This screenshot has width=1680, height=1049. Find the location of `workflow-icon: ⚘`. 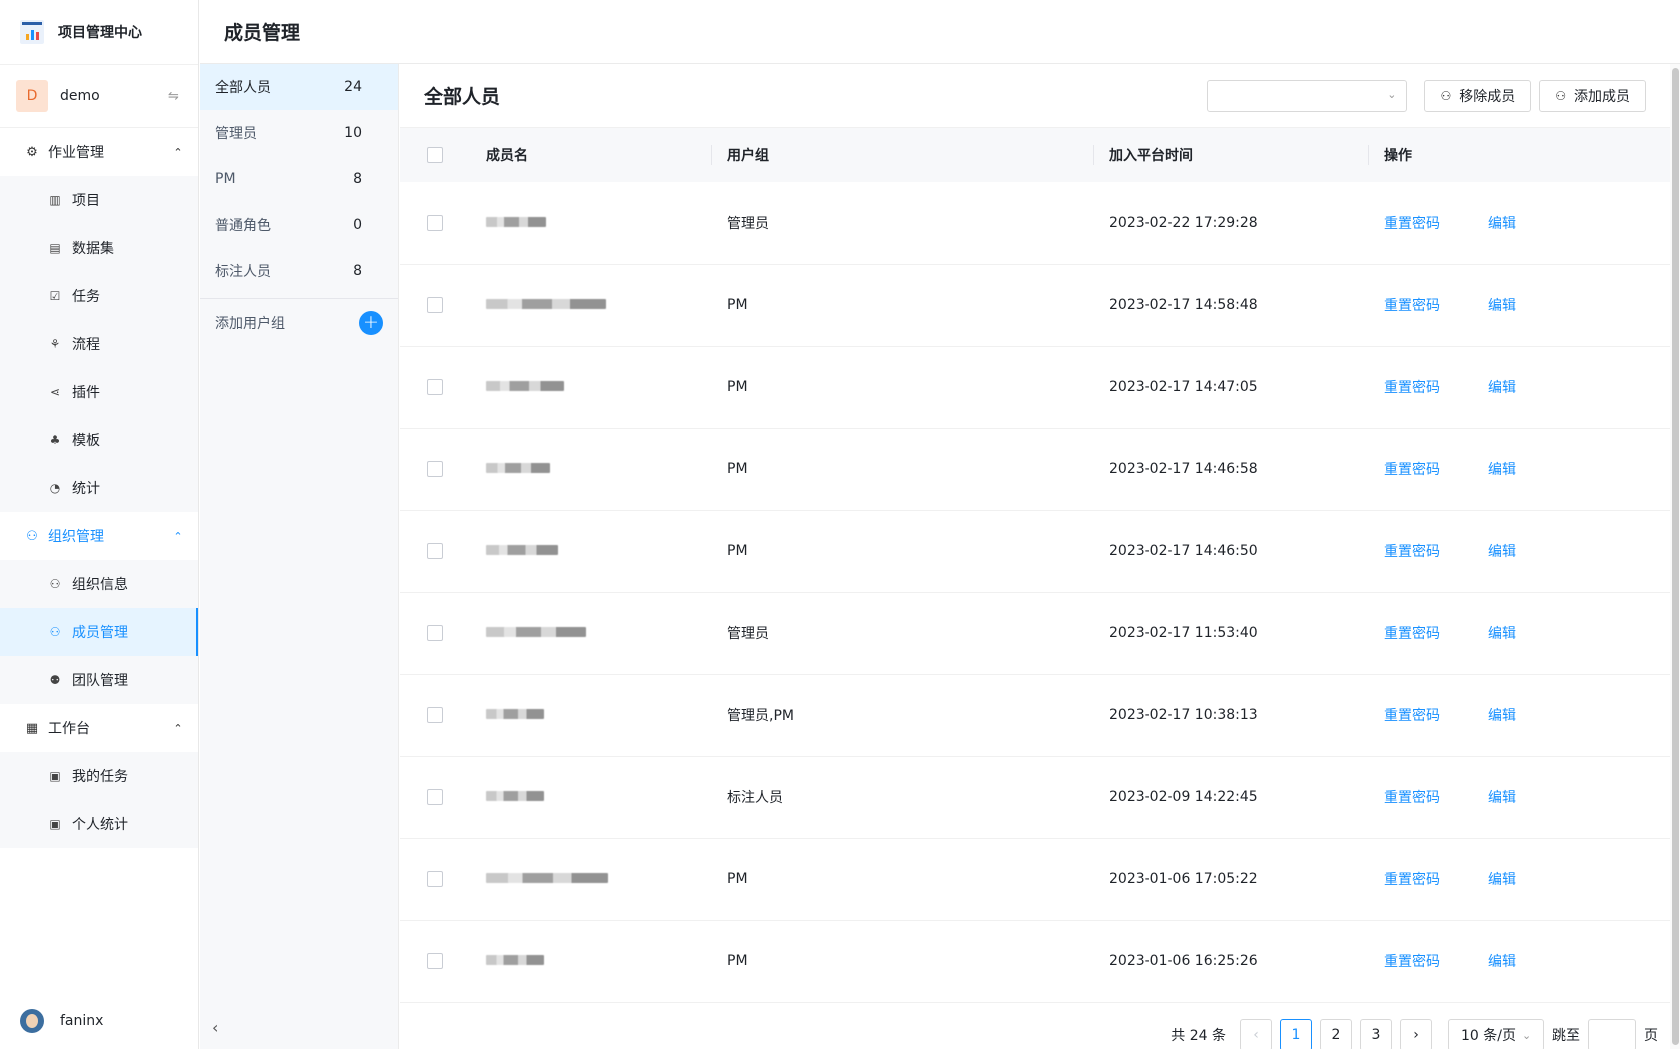

workflow-icon: ⚘ is located at coordinates (55, 344).